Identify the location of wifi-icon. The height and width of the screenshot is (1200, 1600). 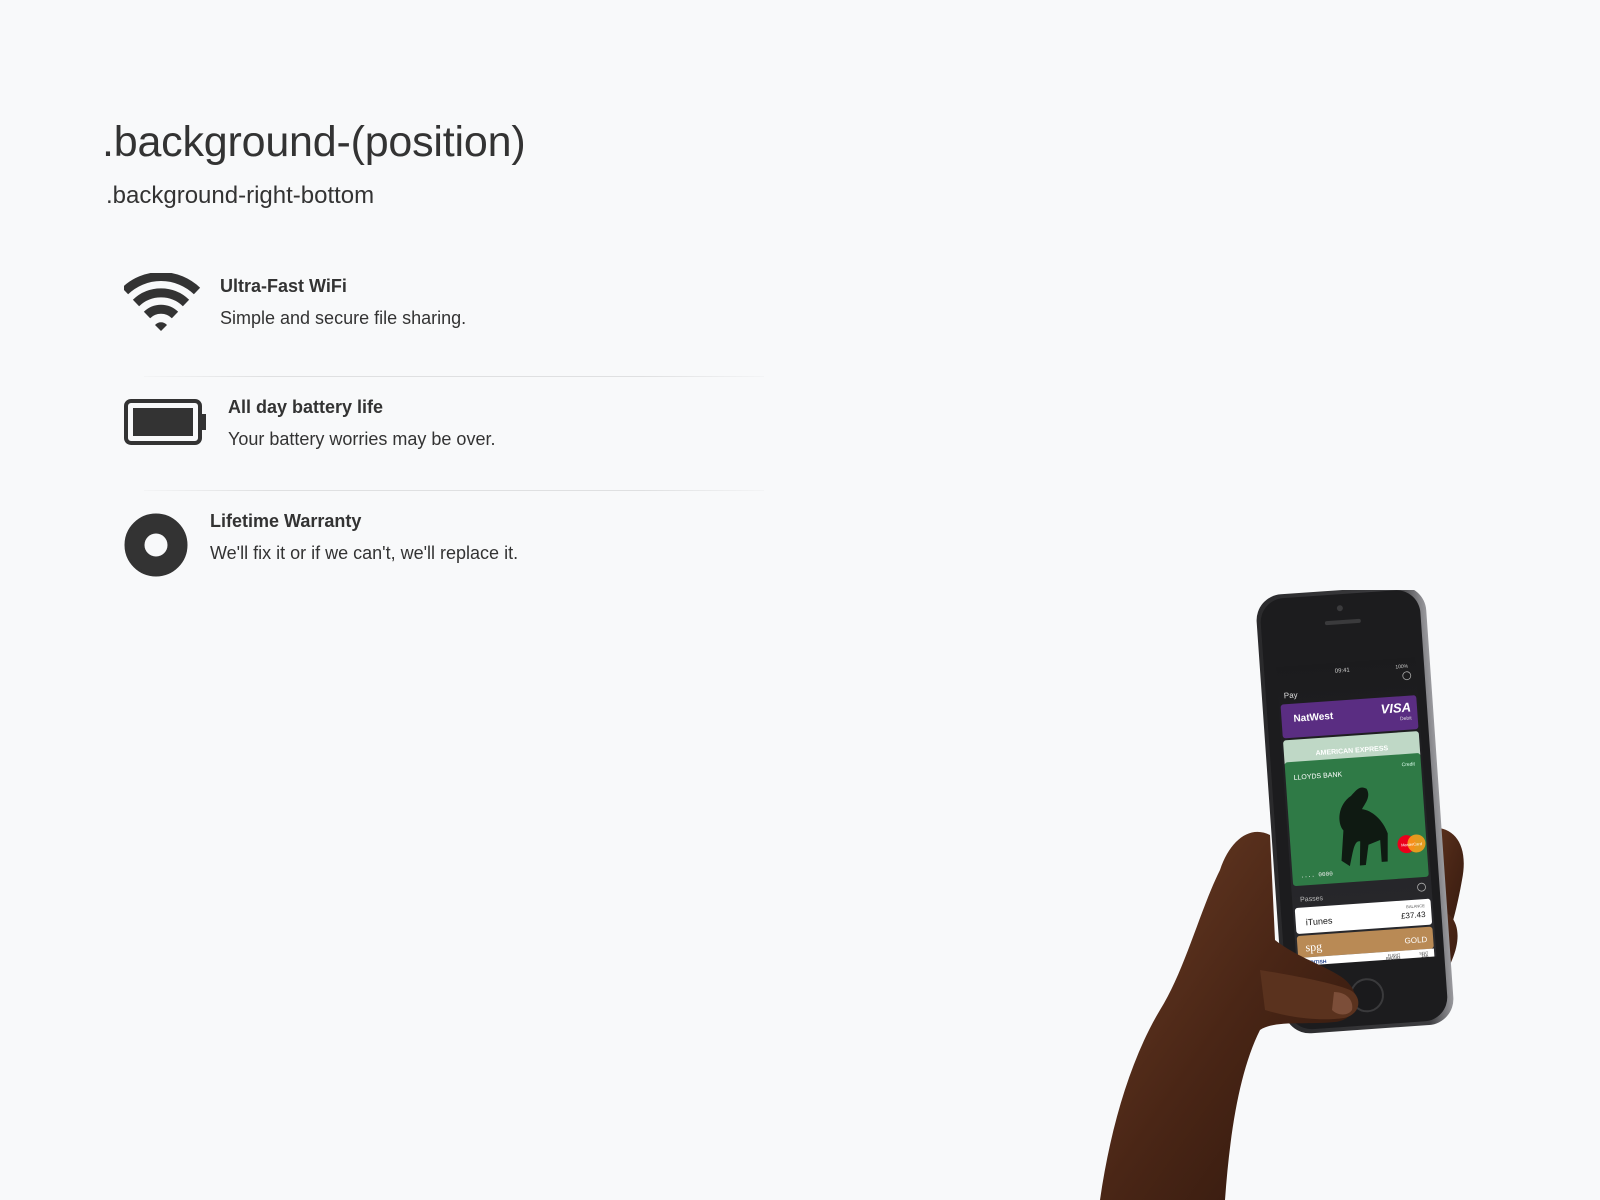
(165, 306).